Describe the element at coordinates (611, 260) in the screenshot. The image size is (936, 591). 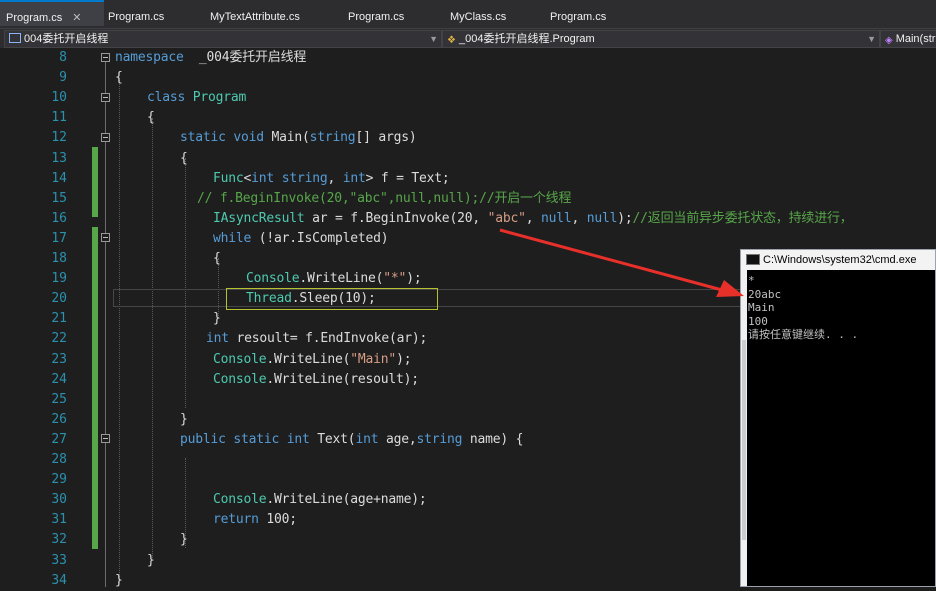
I see `arrow-shaft` at that location.